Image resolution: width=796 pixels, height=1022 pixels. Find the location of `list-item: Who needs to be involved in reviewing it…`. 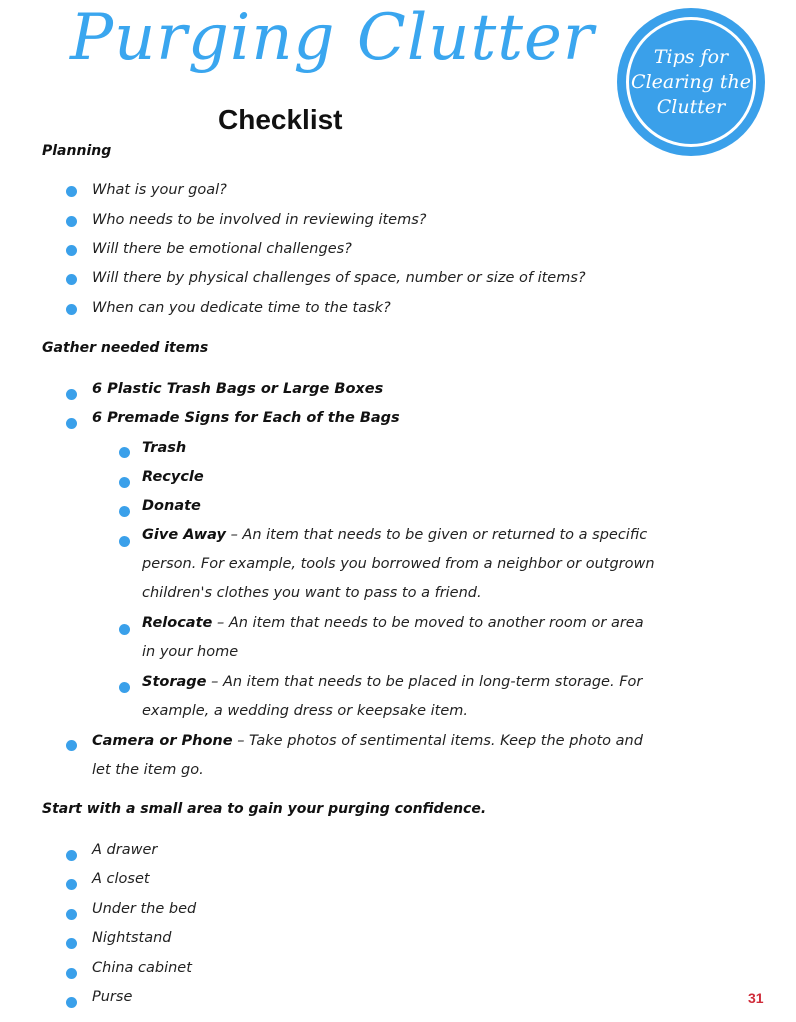

list-item: Who needs to be involved in reviewing it… is located at coordinates (259, 220).